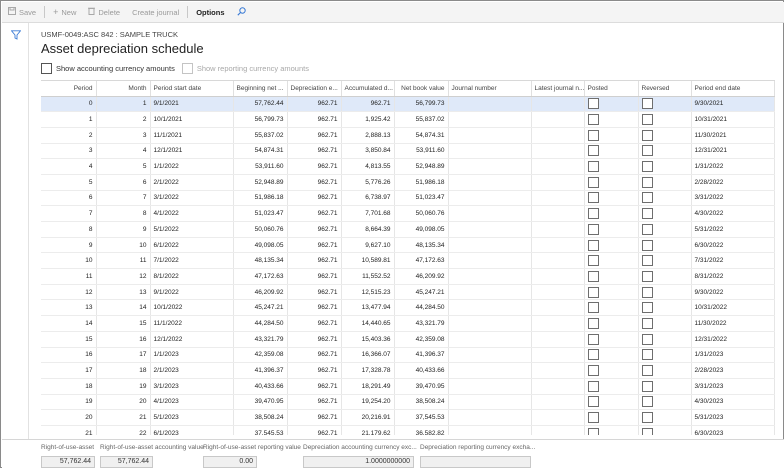 The image size is (784, 468). What do you see at coordinates (421, 89) in the screenshot?
I see `column-header-net-book-value: Net book value` at bounding box center [421, 89].